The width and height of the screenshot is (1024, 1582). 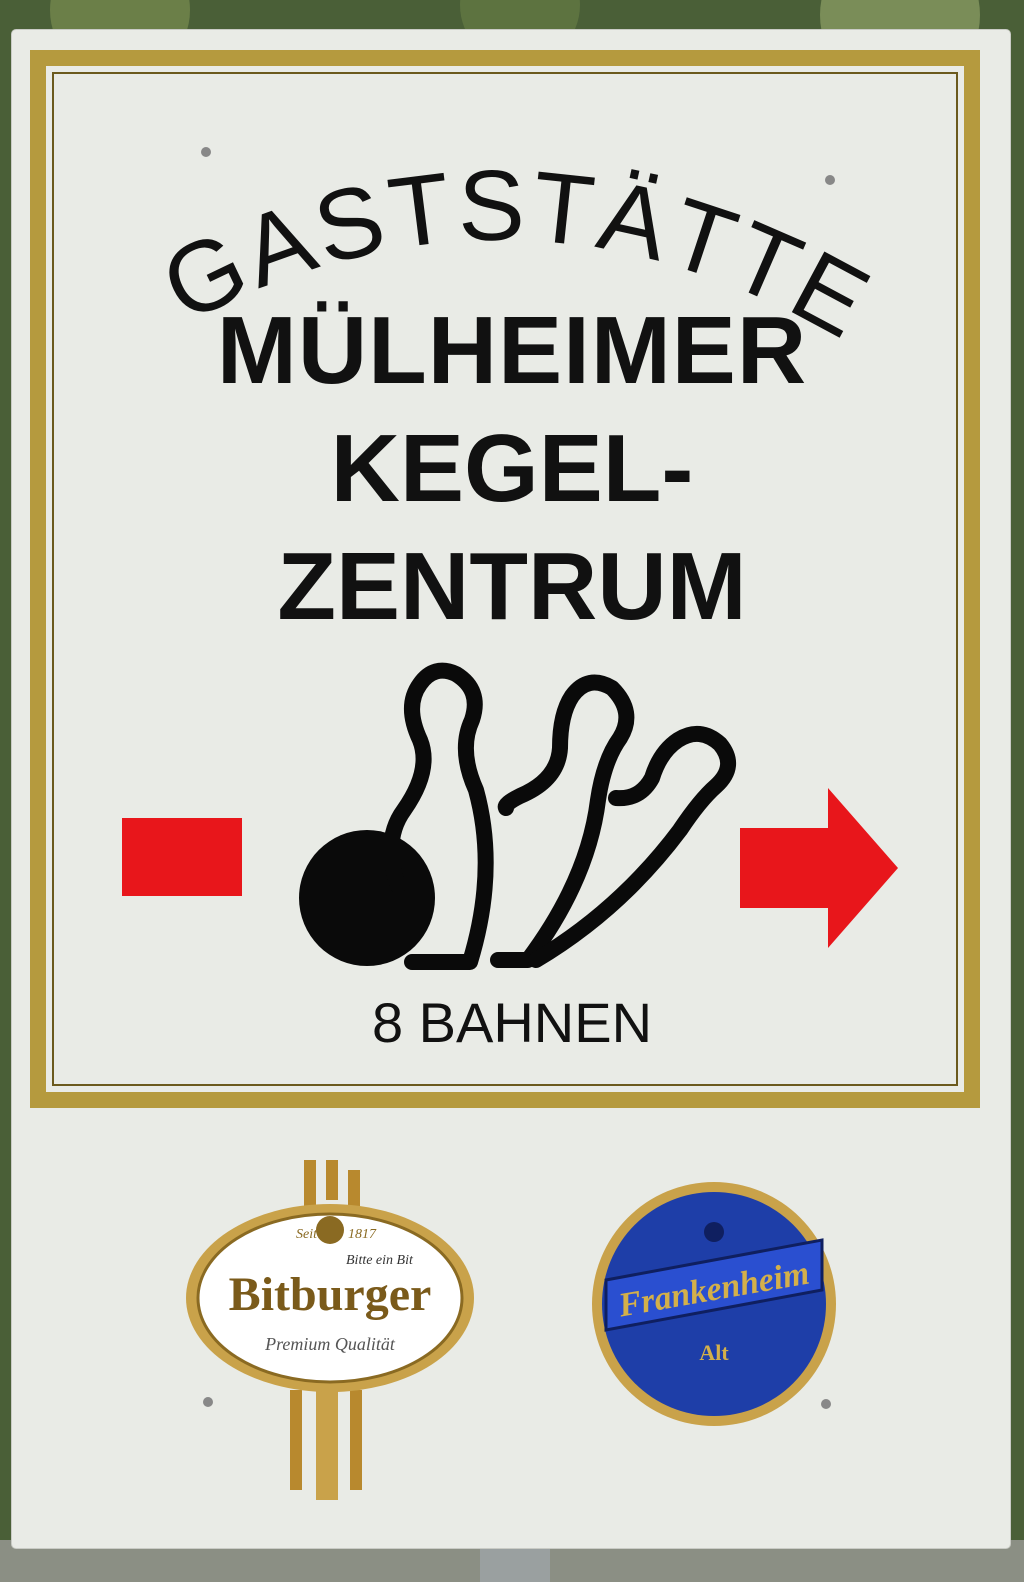 What do you see at coordinates (330, 1294) in the screenshot?
I see `bitburger-brand: Bitburger` at bounding box center [330, 1294].